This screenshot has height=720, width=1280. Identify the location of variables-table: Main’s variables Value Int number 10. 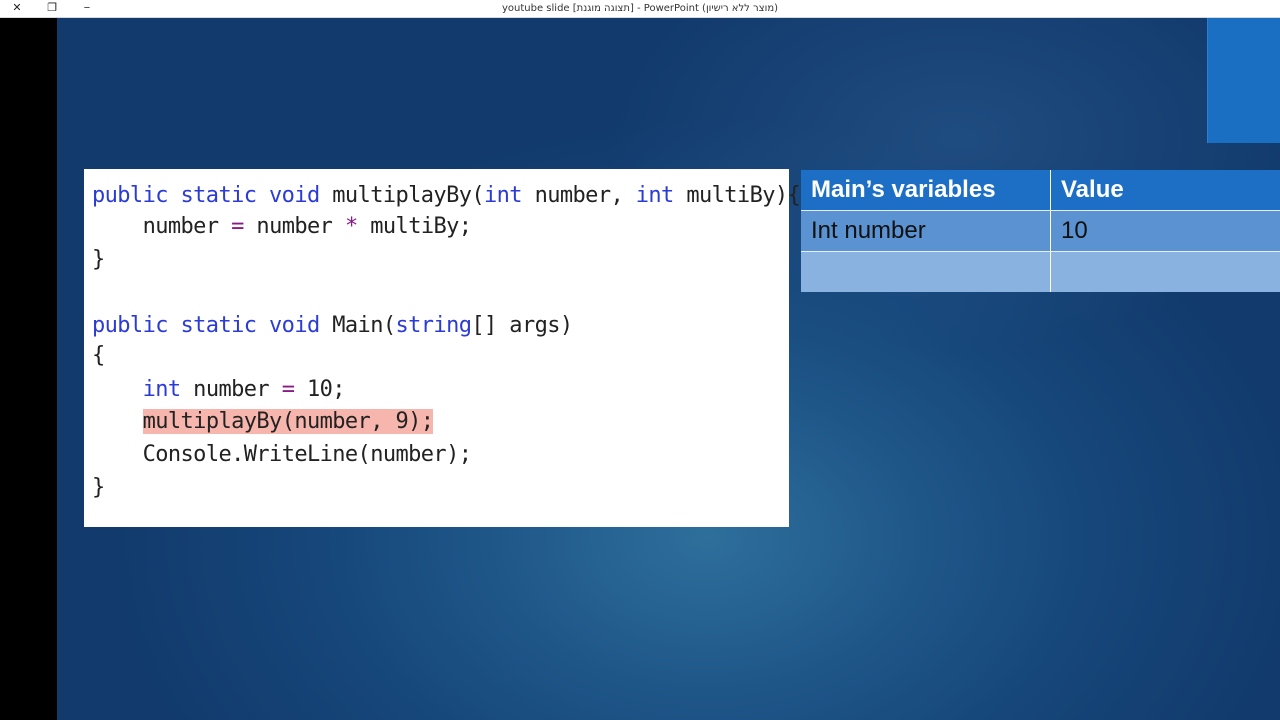
(1040, 231).